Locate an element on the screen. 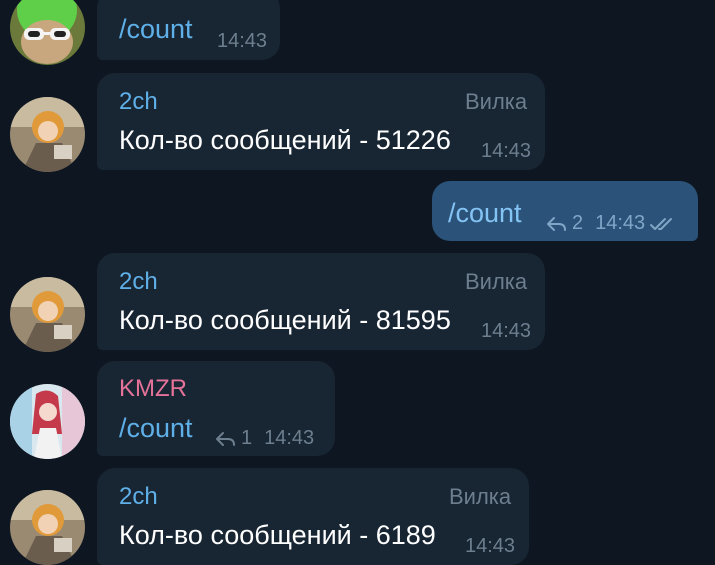 The height and width of the screenshot is (565, 715). message-bubble: 2ch Вилка Кол-во сообщений - 51226 14:43 is located at coordinates (321, 121).